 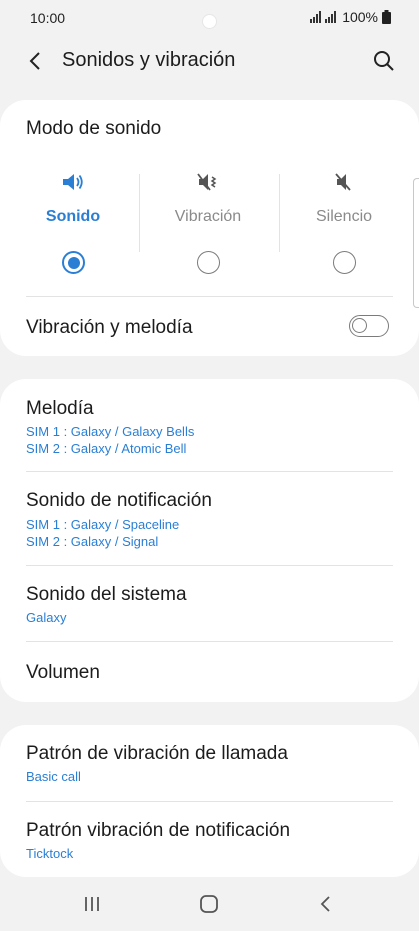 I want to click on back-arrow-icon, so click(x=34, y=61).